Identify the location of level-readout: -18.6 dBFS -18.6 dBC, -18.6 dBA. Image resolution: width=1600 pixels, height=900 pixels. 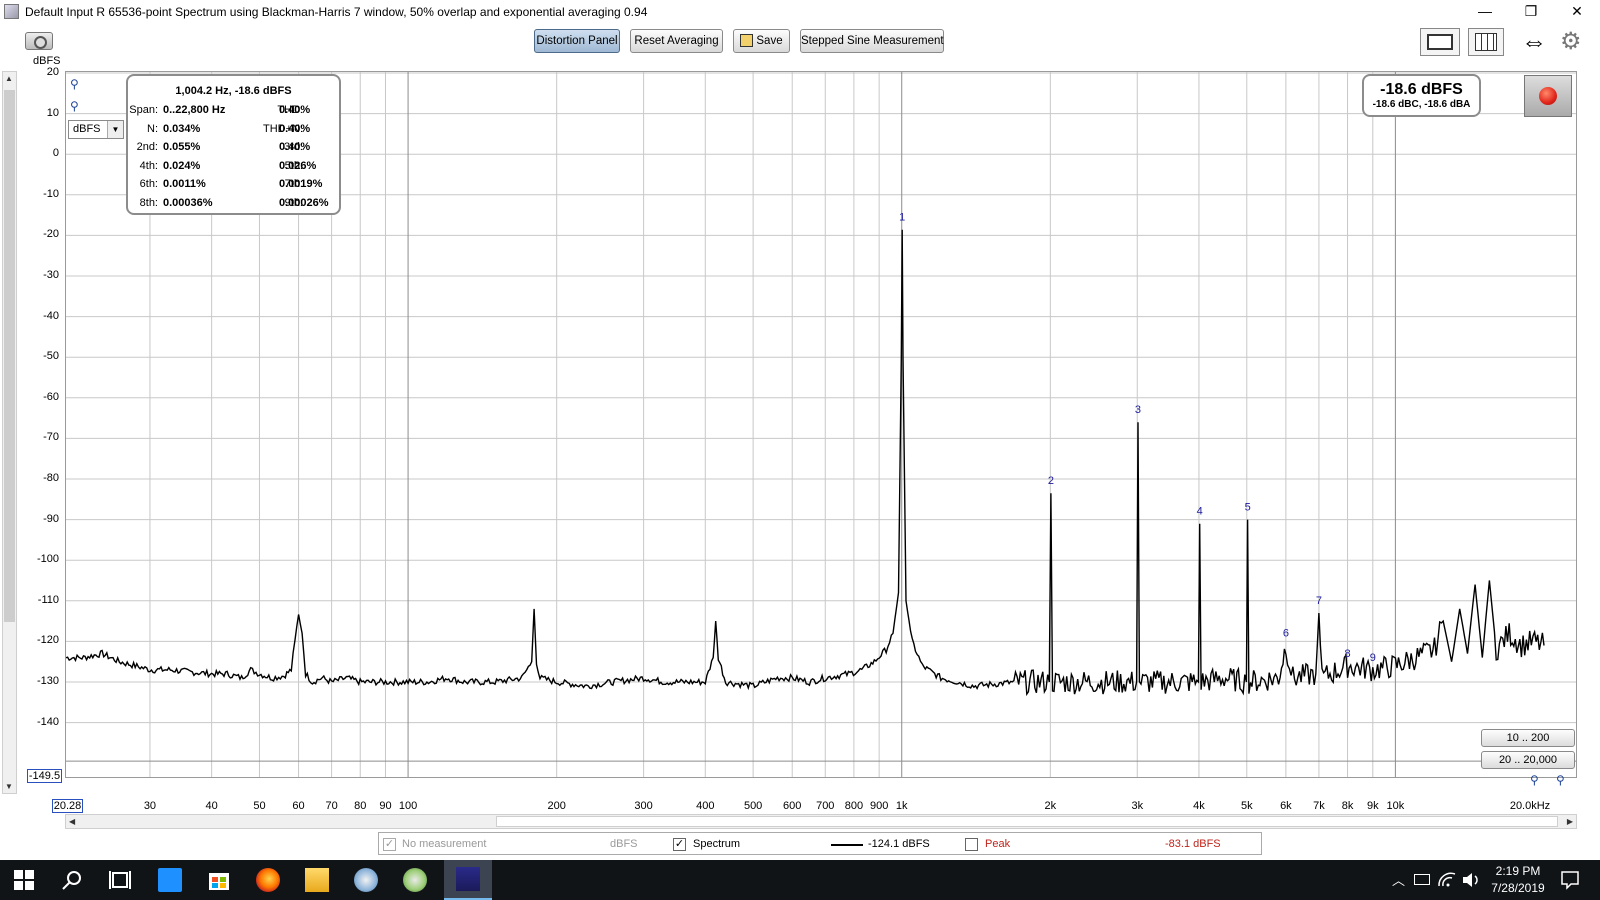
(1421, 95).